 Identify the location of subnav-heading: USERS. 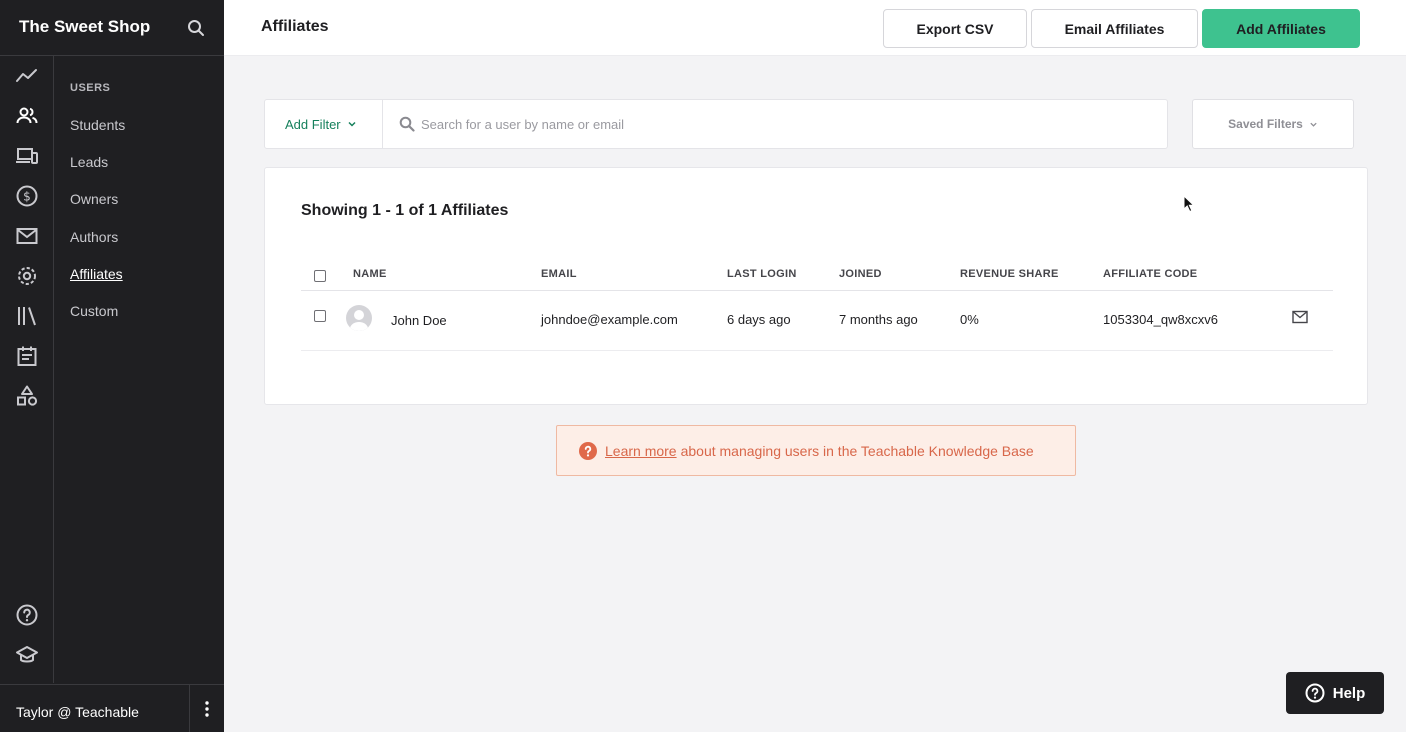
(90, 88).